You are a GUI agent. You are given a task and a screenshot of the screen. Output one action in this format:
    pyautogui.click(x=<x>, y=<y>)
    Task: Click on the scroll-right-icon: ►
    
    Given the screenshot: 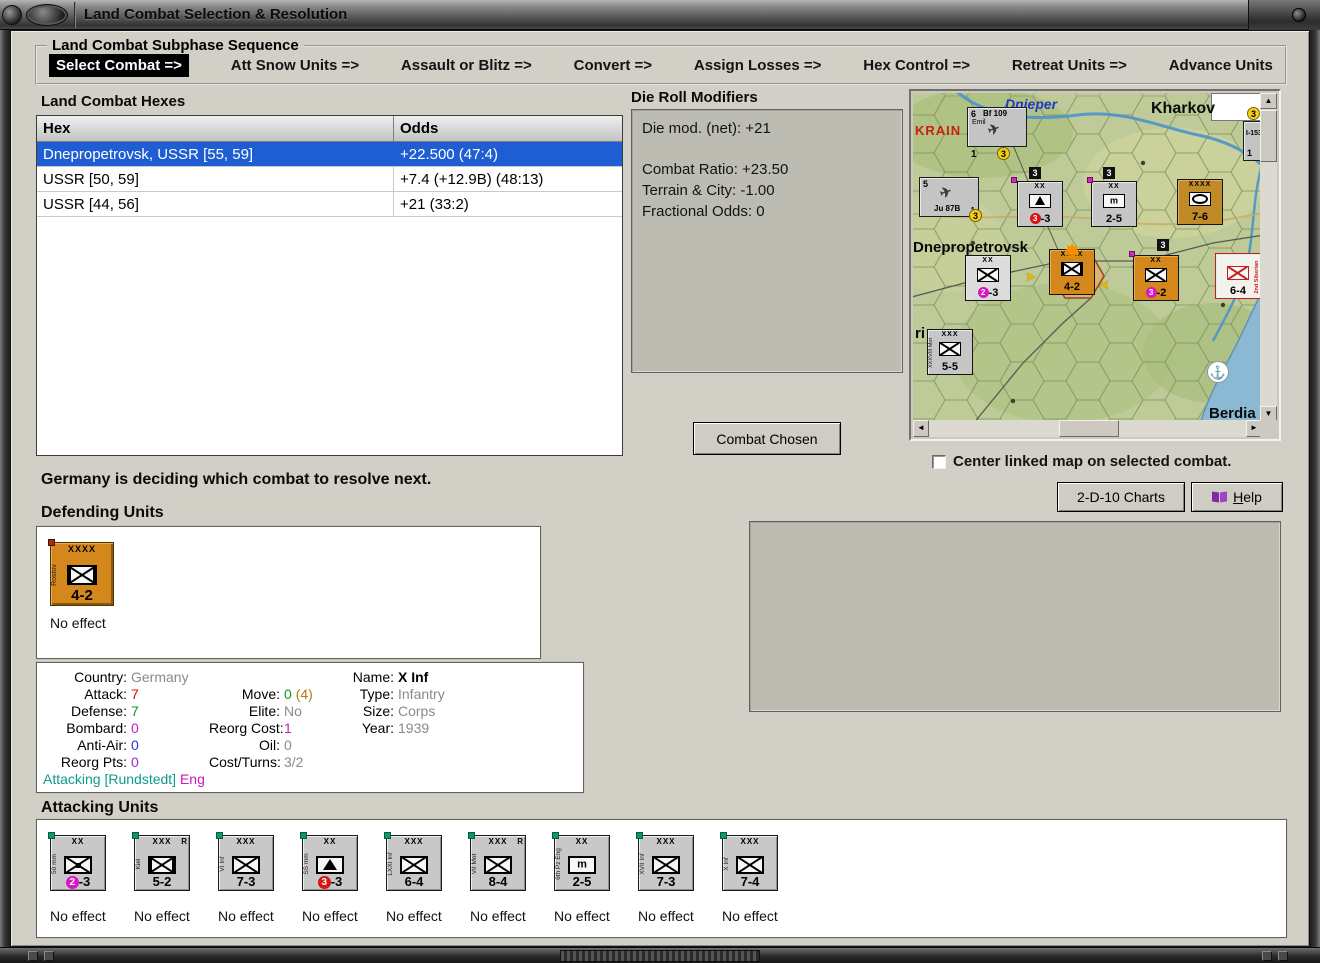 What is the action you would take?
    pyautogui.click(x=1254, y=427)
    